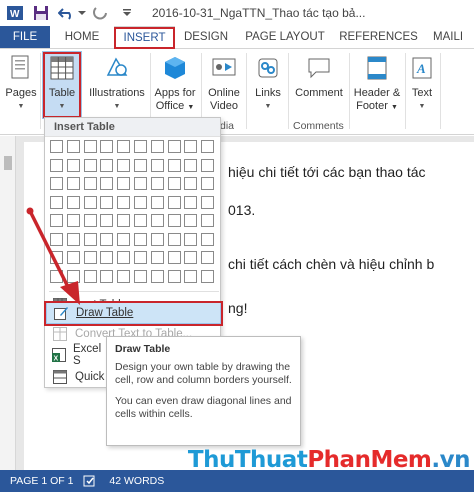 Image resolution: width=474 pixels, height=492 pixels. Describe the element at coordinates (82, 13) in the screenshot. I see `undo-dropdown-icon` at that location.